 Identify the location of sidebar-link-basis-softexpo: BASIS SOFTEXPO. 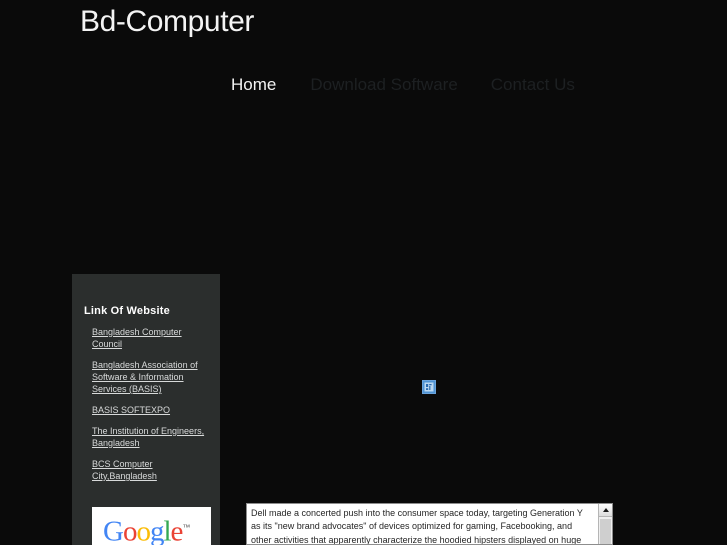
(153, 410).